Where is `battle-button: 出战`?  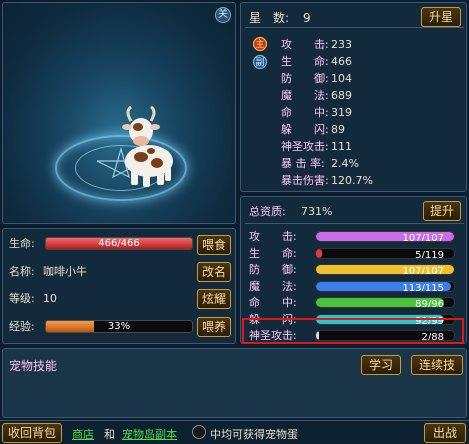
battle-button: 出战 is located at coordinates (445, 433).